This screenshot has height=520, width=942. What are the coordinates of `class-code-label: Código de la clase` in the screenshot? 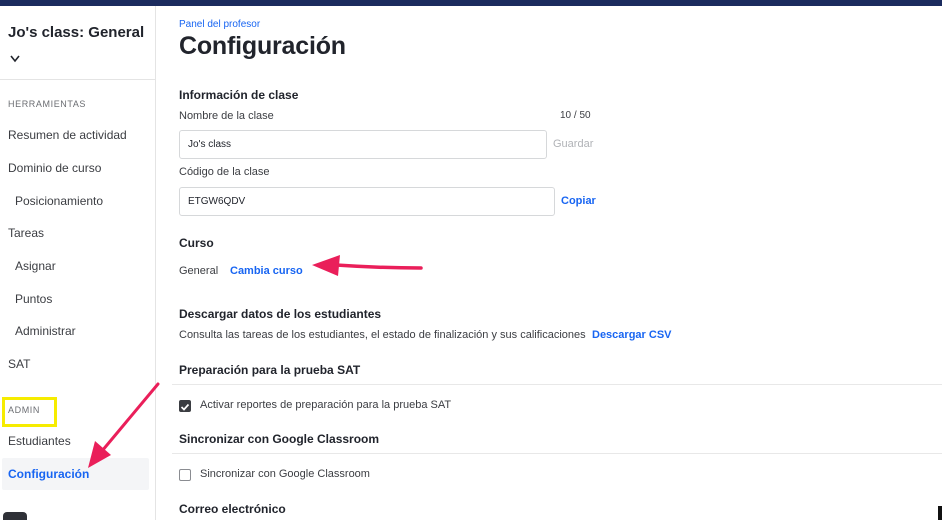 It's located at (224, 172).